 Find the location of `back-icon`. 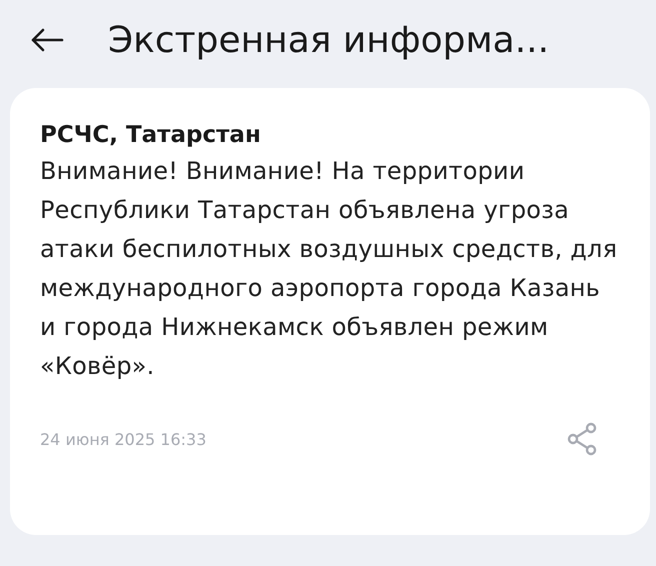

back-icon is located at coordinates (47, 40).